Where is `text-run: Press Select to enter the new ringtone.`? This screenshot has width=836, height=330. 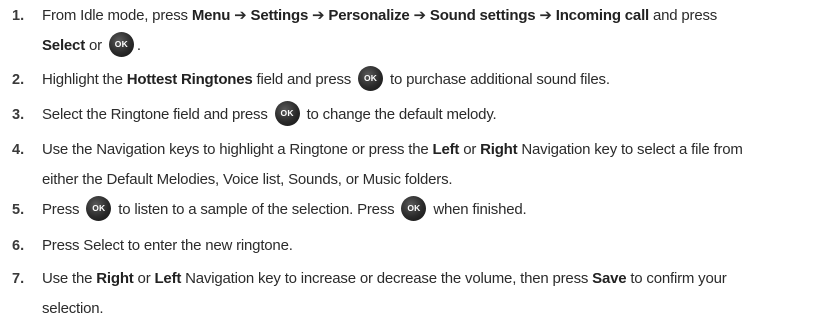 text-run: Press Select to enter the new ringtone. is located at coordinates (167, 245).